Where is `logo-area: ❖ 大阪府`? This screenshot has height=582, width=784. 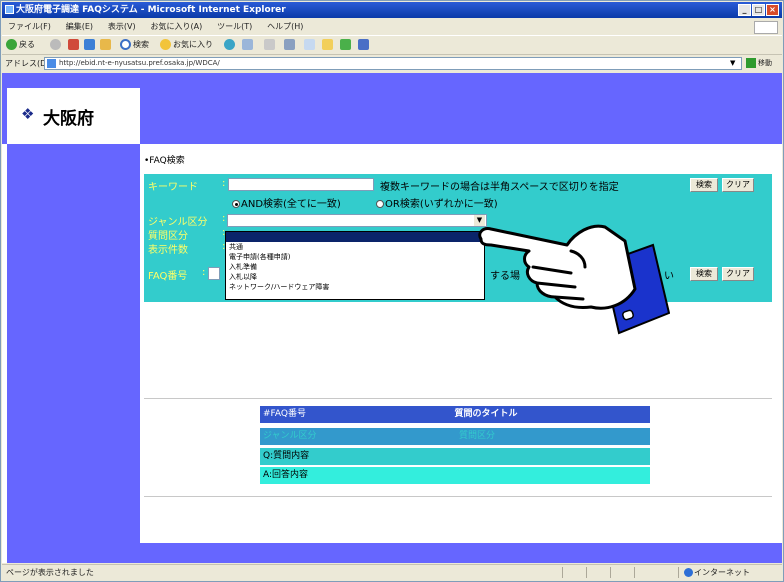 logo-area: ❖ 大阪府 is located at coordinates (73, 116).